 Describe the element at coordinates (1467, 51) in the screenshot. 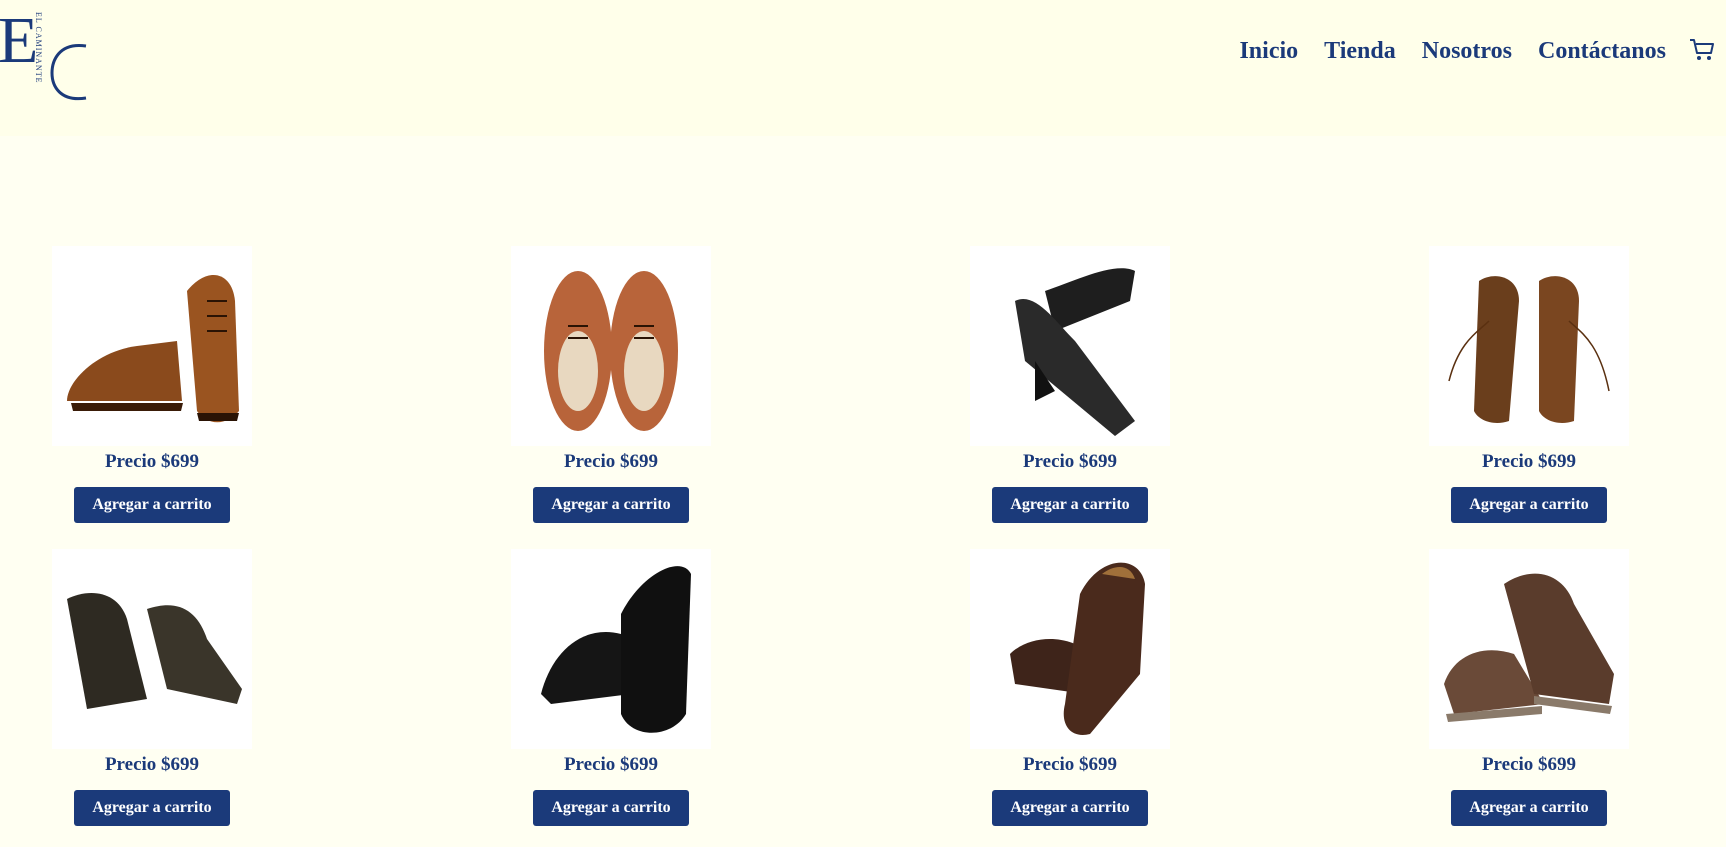

I see `nav-nosotros: Nosotros` at that location.